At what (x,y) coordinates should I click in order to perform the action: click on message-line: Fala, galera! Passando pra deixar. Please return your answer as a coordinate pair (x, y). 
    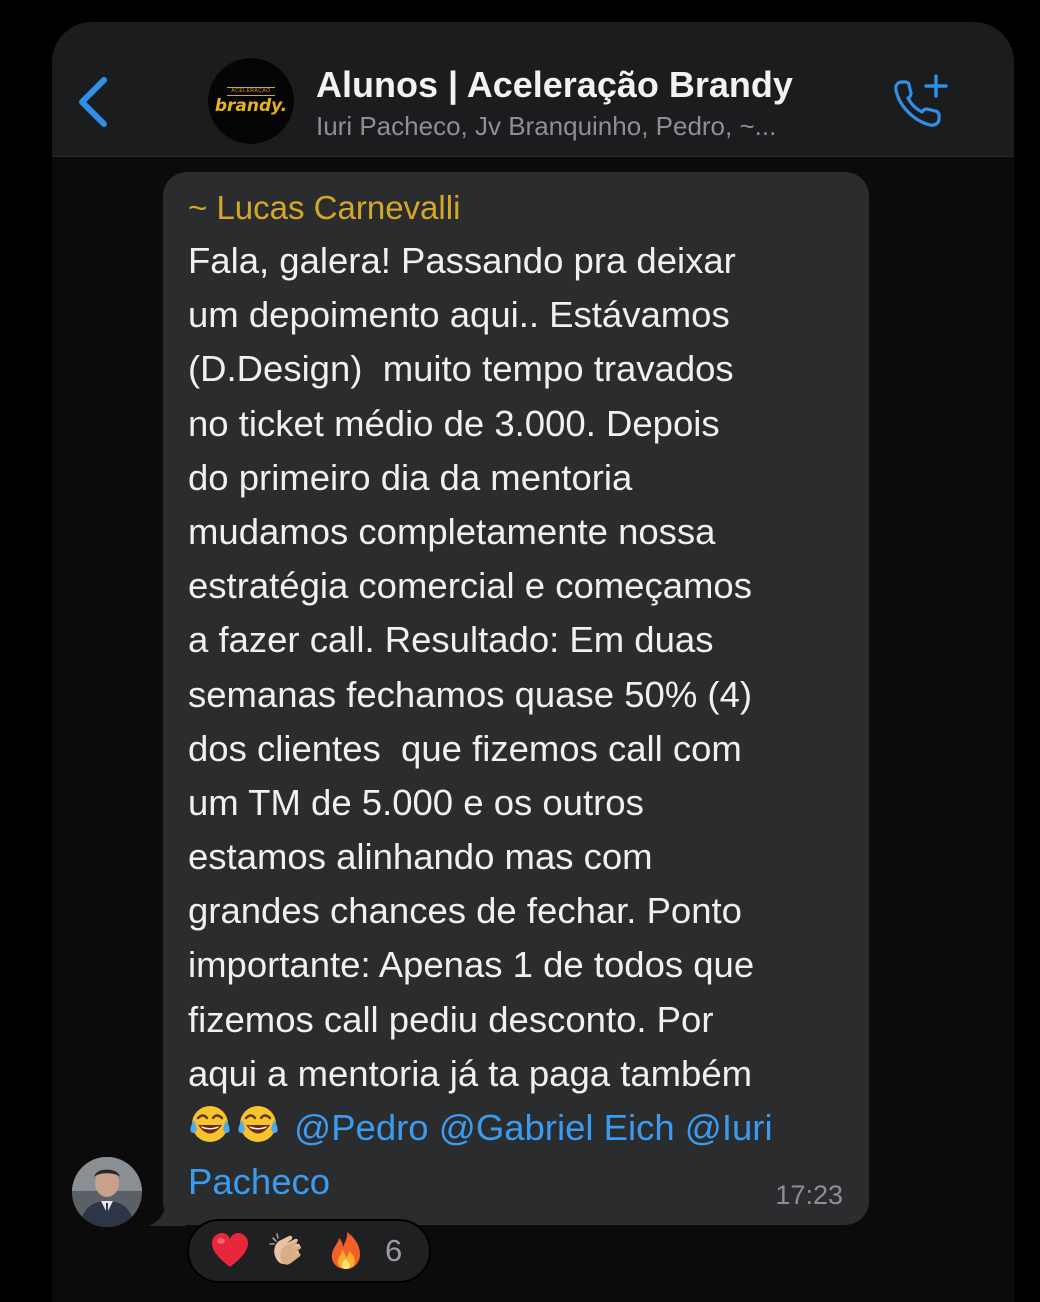
    Looking at the image, I should click on (462, 260).